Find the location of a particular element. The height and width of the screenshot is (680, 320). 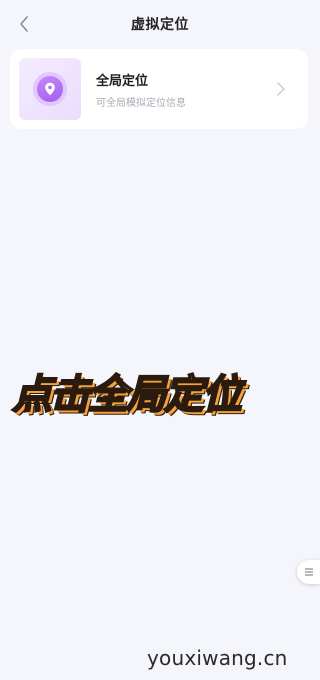

location-pin-icon is located at coordinates (50, 89).